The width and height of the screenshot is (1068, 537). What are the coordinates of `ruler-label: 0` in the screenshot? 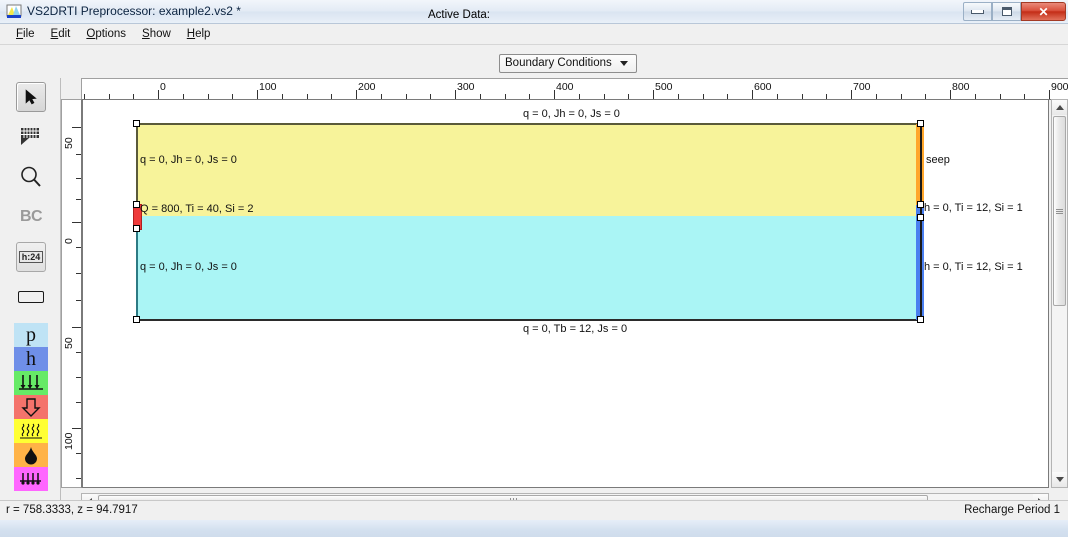 It's located at (163, 87).